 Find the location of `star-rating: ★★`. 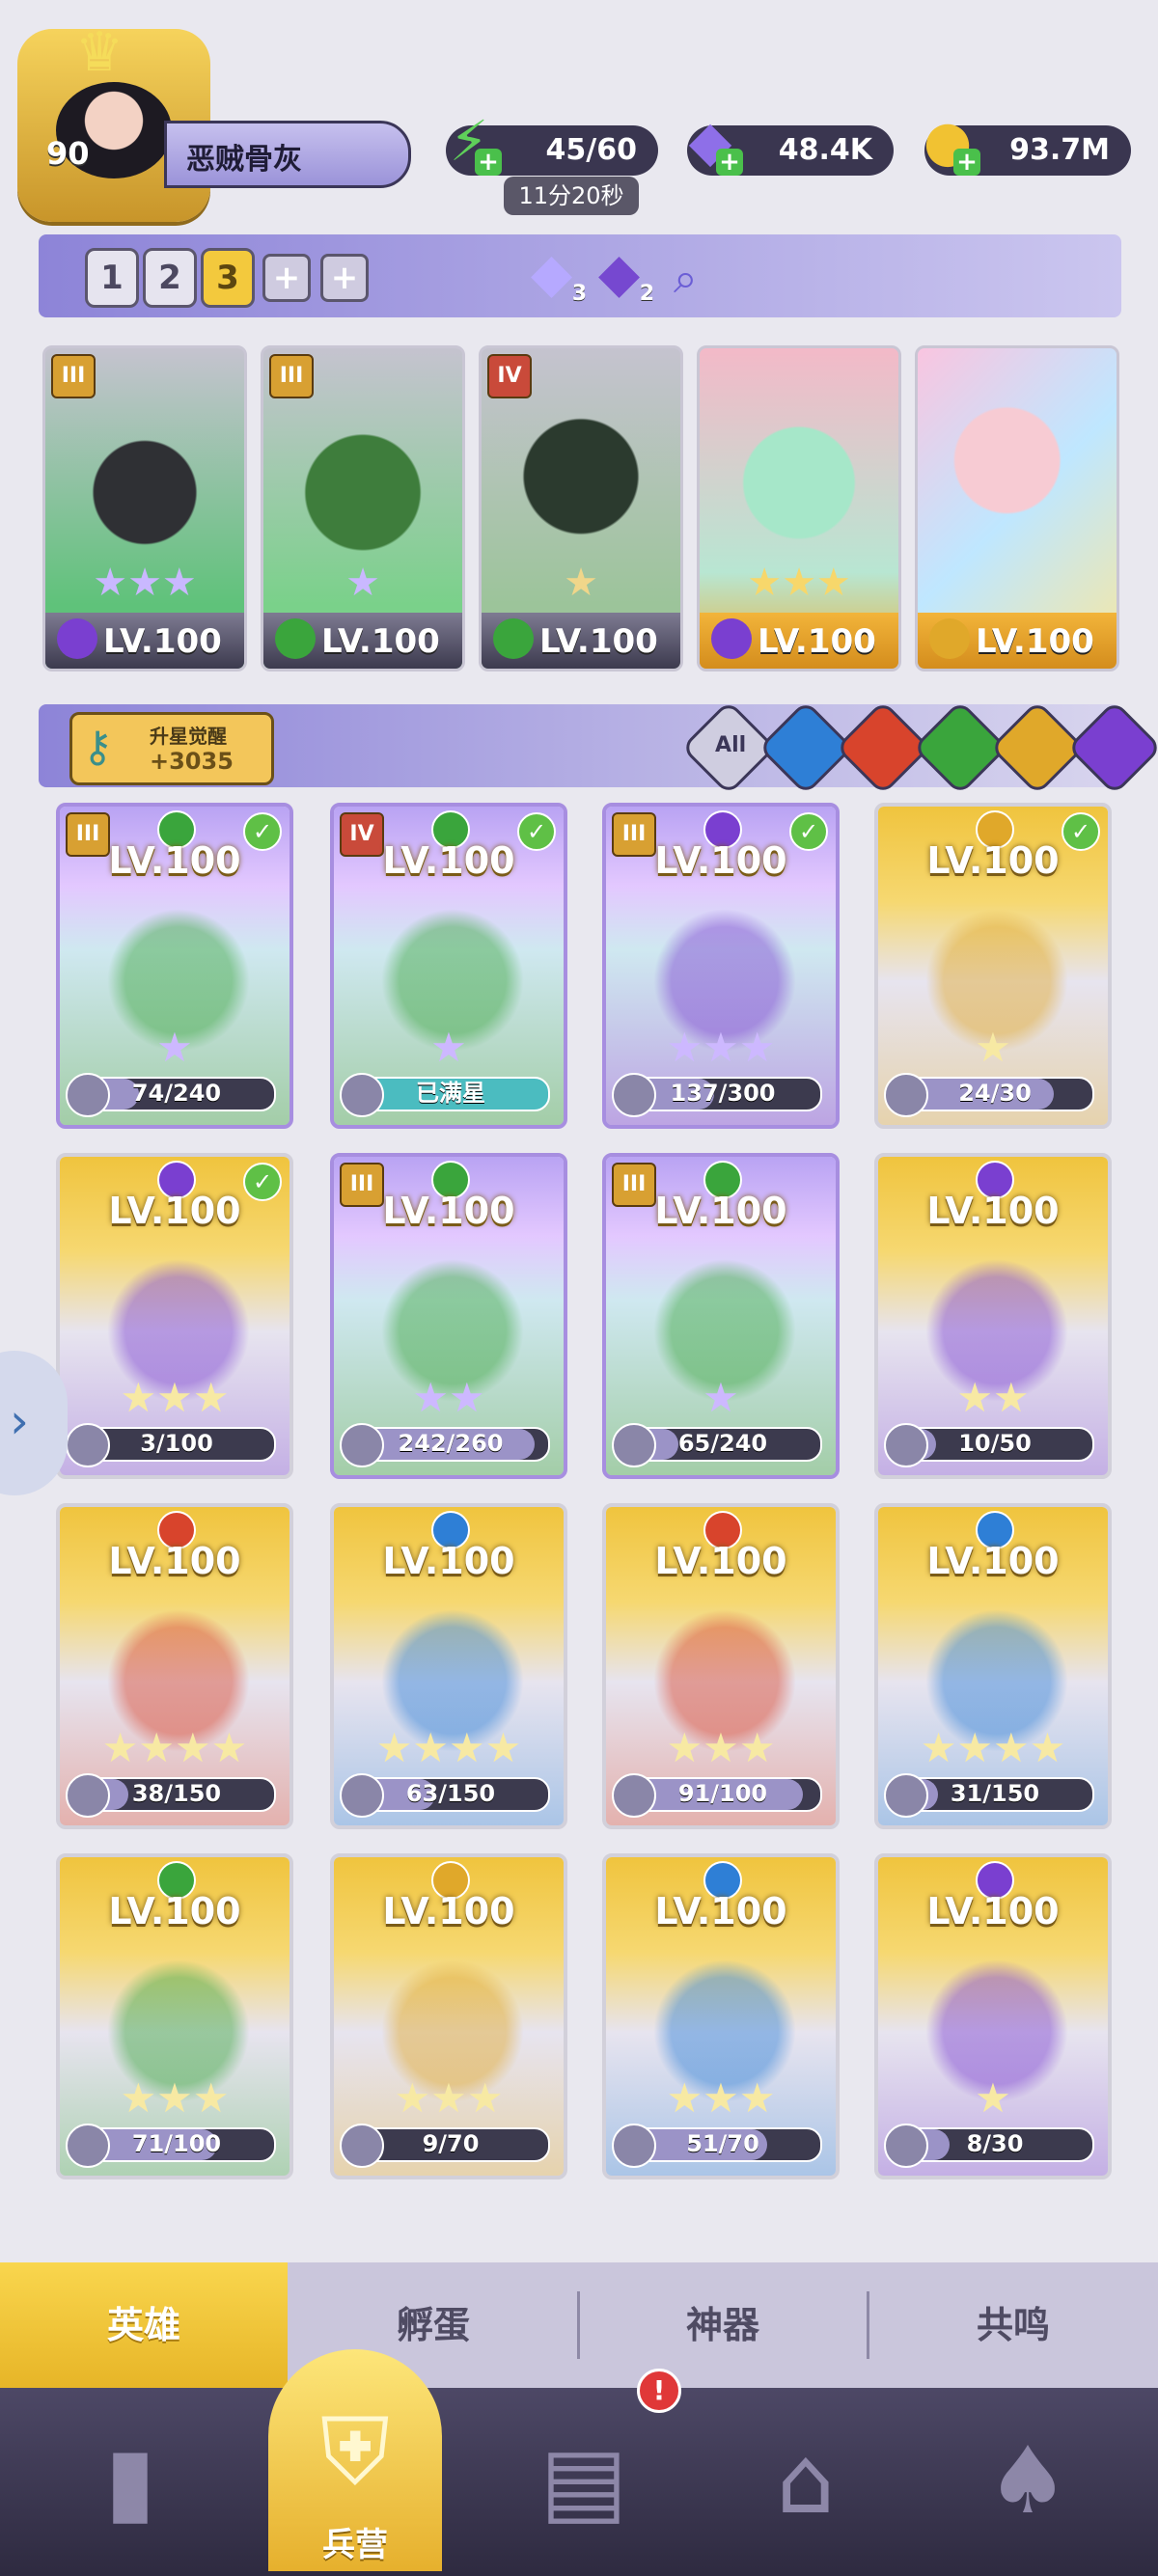

star-rating: ★★ is located at coordinates (448, 1397).